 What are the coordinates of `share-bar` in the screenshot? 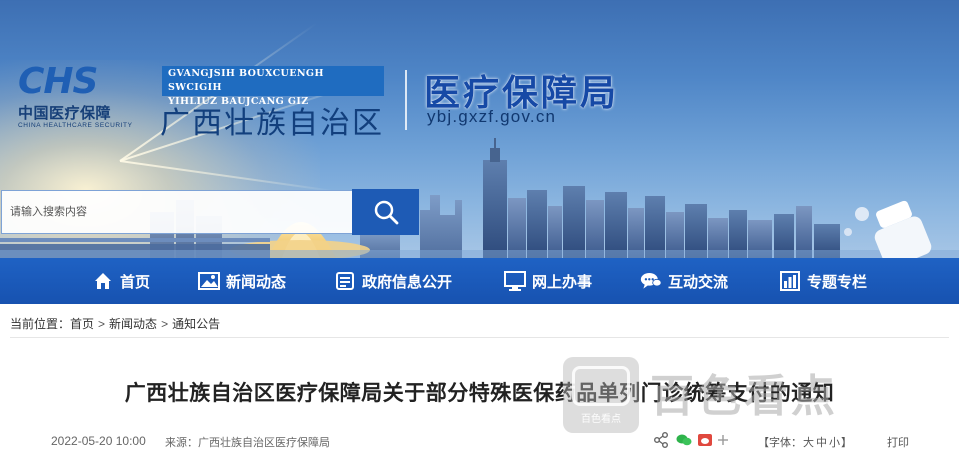 It's located at (691, 440).